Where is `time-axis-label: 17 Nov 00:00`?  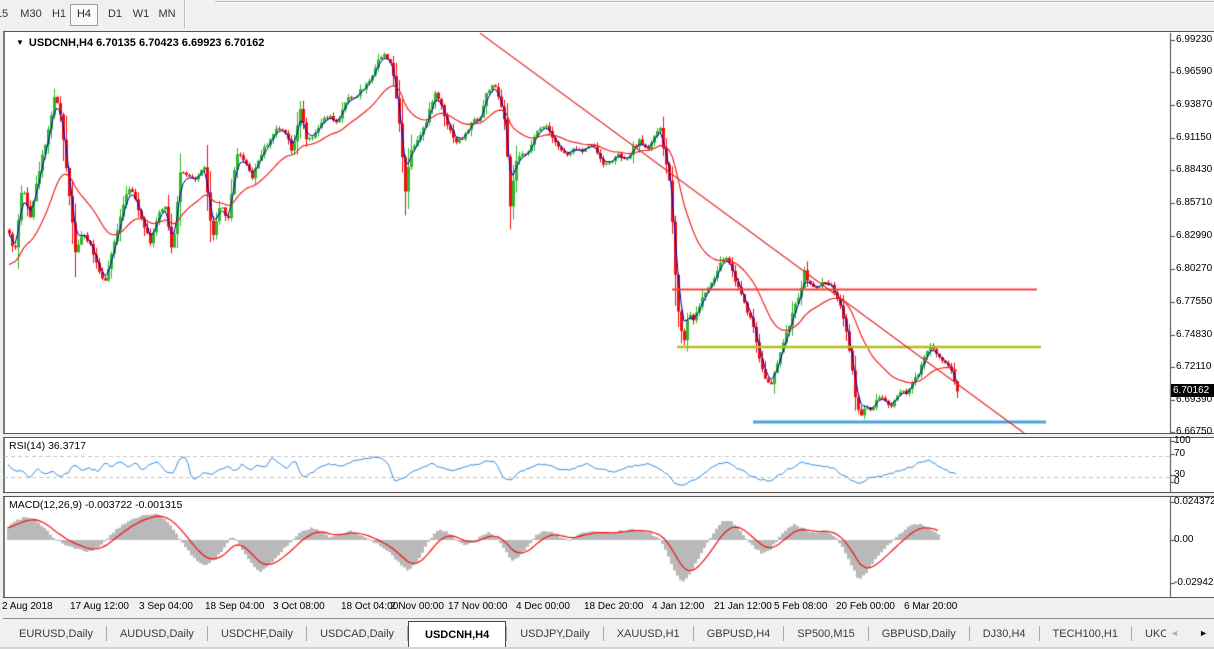
time-axis-label: 17 Nov 00:00 is located at coordinates (478, 606).